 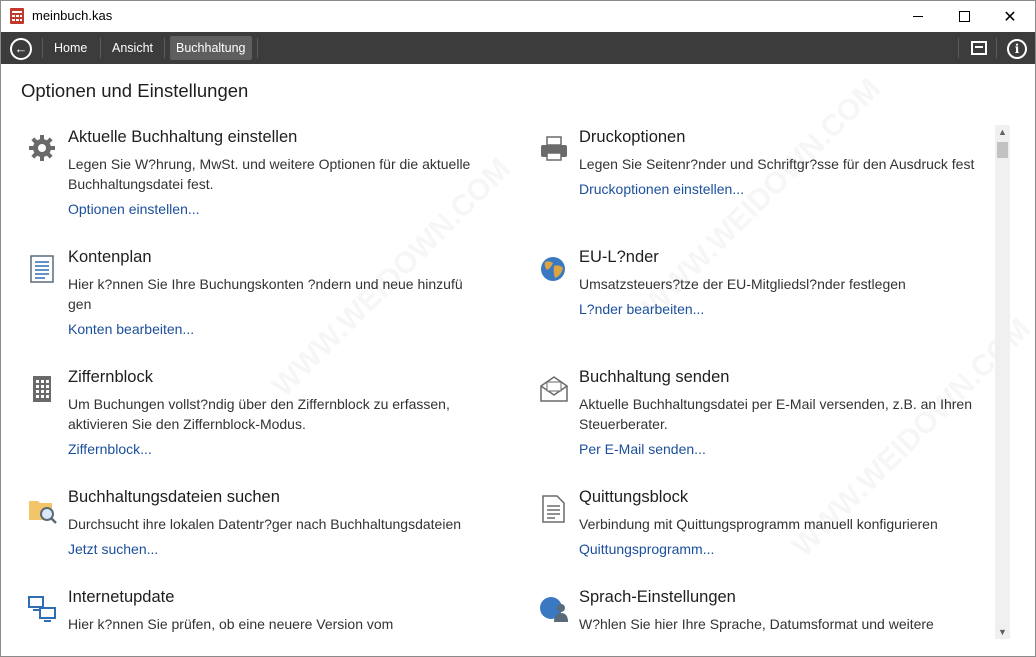 I want to click on title-bar: meinbuch.kas ✕, so click(x=518, y=16).